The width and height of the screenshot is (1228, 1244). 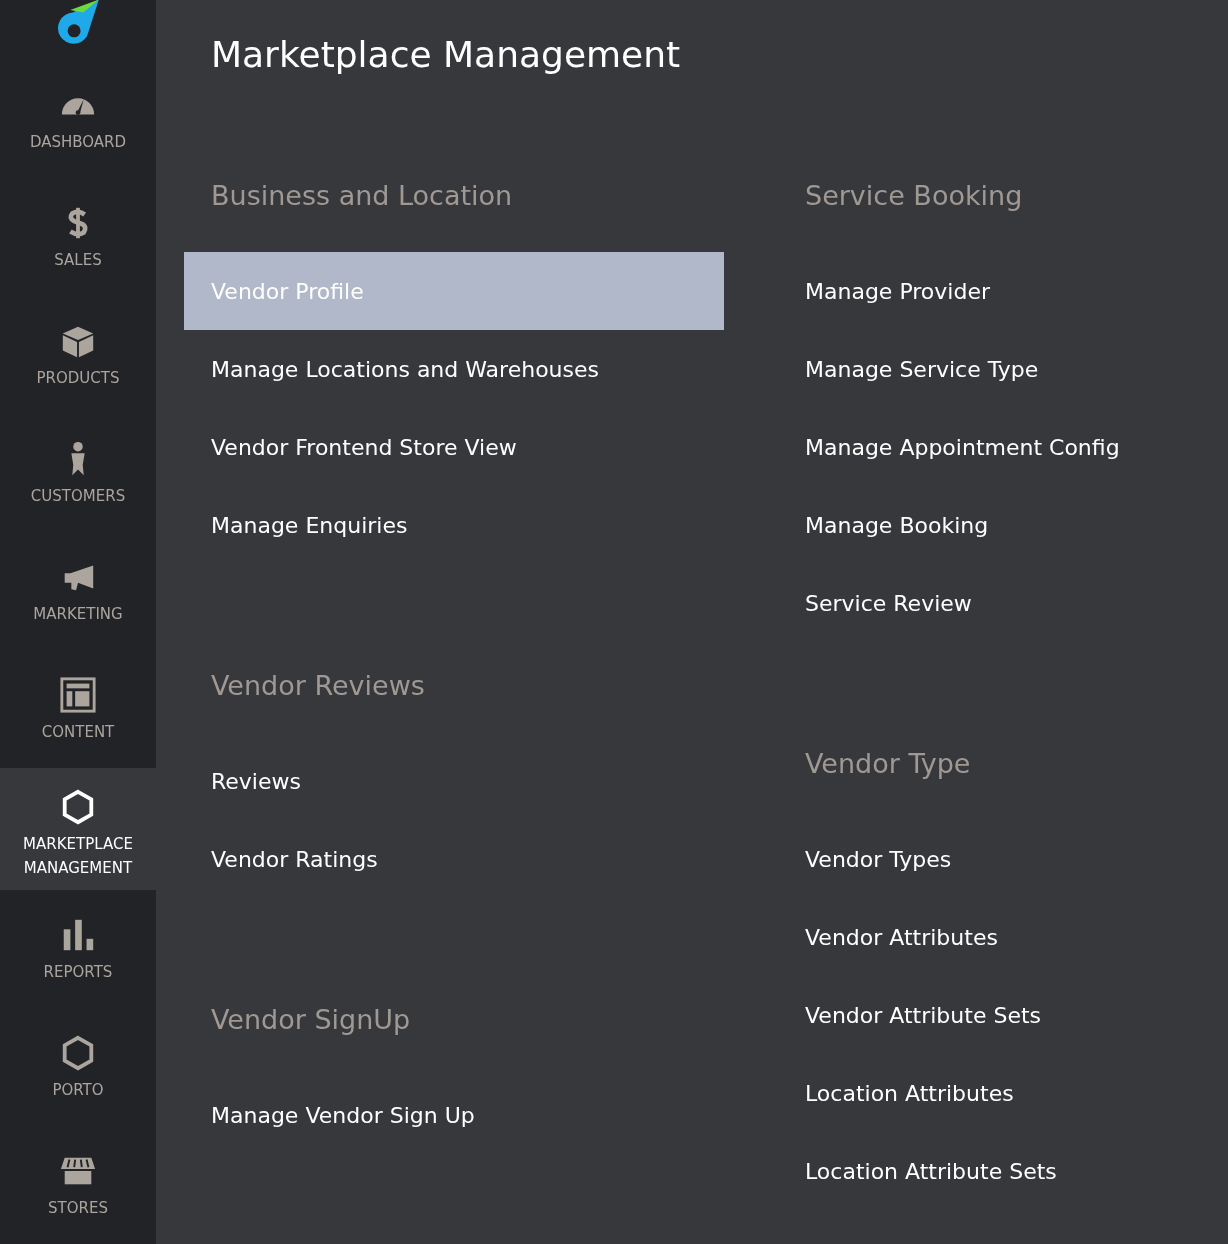 I want to click on section-heading: Business and Location, so click(x=361, y=196).